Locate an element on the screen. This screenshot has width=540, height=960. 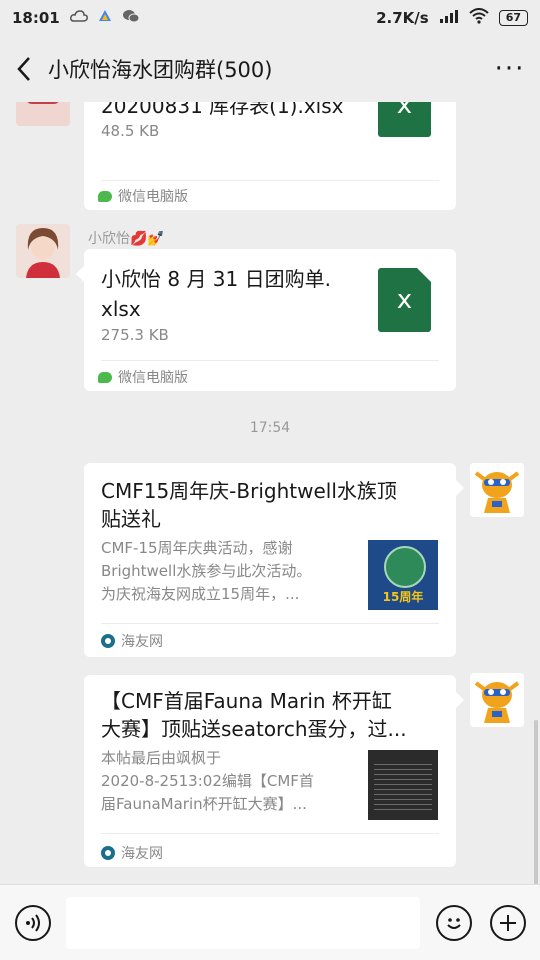
link-title-line1: CMF15周年庆-Brightwell水族顶 is located at coordinates (249, 491).